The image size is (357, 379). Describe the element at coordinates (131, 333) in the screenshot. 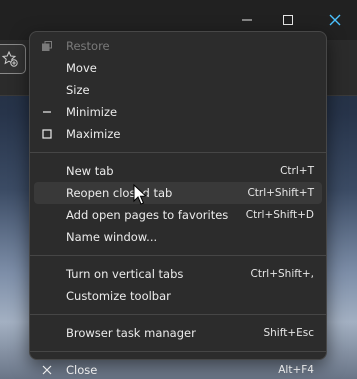

I see `menu-item-label: Browser task manager` at that location.